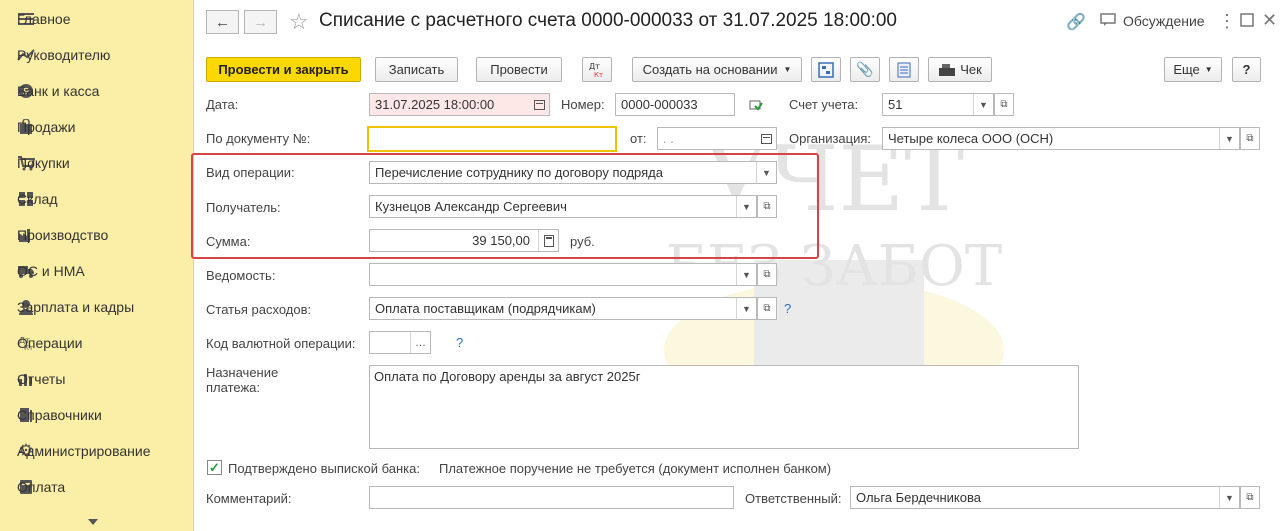 Image resolution: width=1281 pixels, height=531 pixels. What do you see at coordinates (283, 69) in the screenshot?
I see `post-and-close-button: Провести и закрыть` at bounding box center [283, 69].